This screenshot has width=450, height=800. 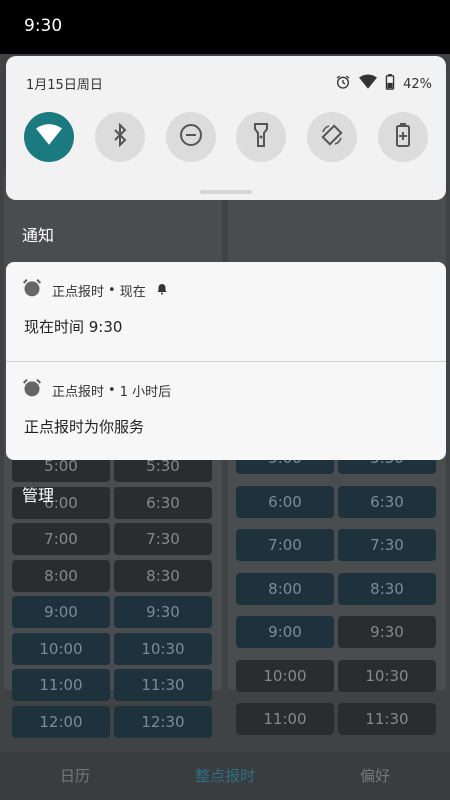 What do you see at coordinates (38, 235) in the screenshot?
I see `notifications-heading: 通知` at bounding box center [38, 235].